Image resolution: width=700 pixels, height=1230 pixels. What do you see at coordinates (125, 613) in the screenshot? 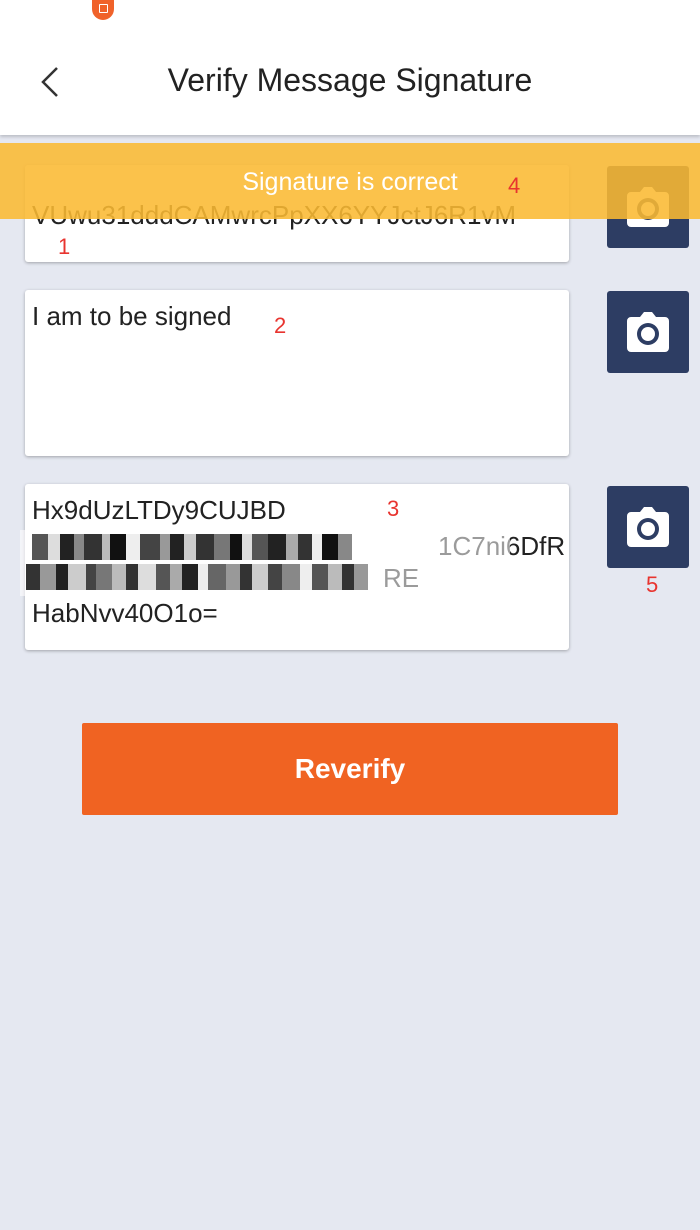
I see `signature-line-4: HabNvv40O1o=` at bounding box center [125, 613].